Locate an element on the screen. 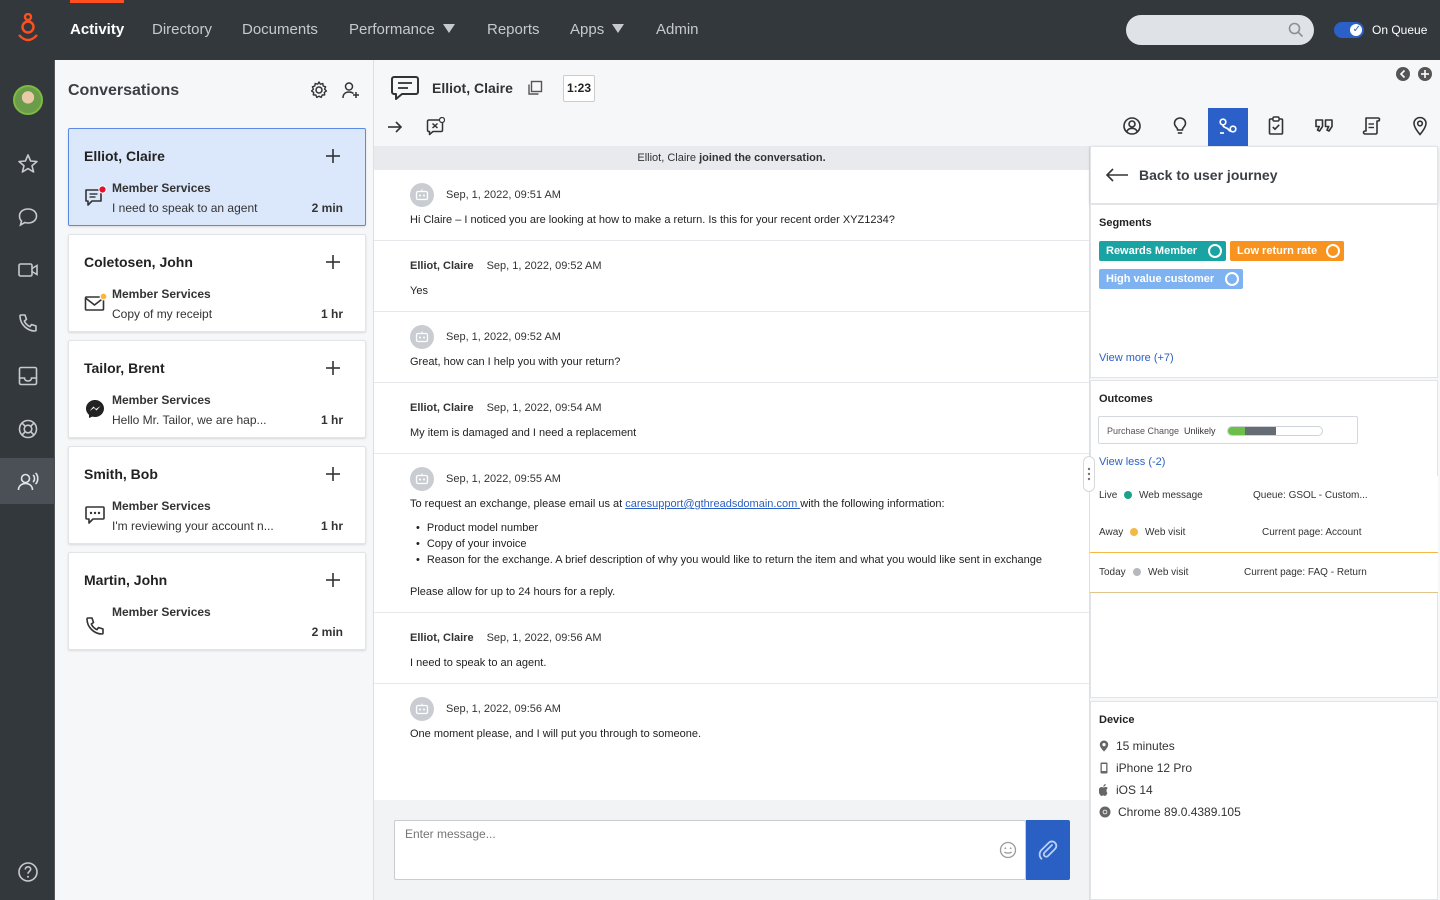 The image size is (1440, 900). nav-activity: Activity is located at coordinates (97, 30).